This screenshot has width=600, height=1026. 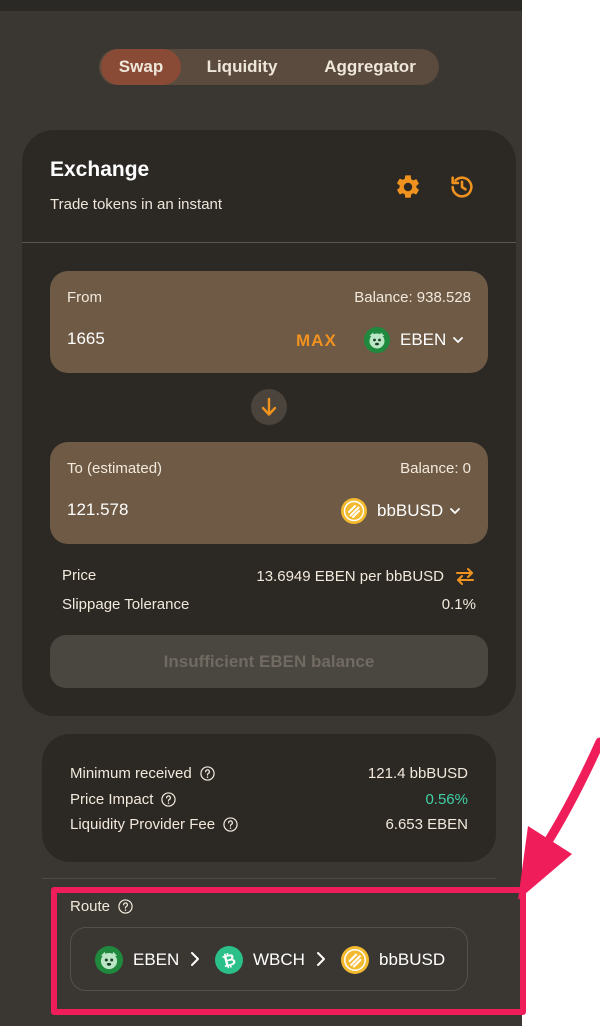 I want to click on from-panel: From Balance: 938.528 MAX EBEN, so click(x=269, y=322).